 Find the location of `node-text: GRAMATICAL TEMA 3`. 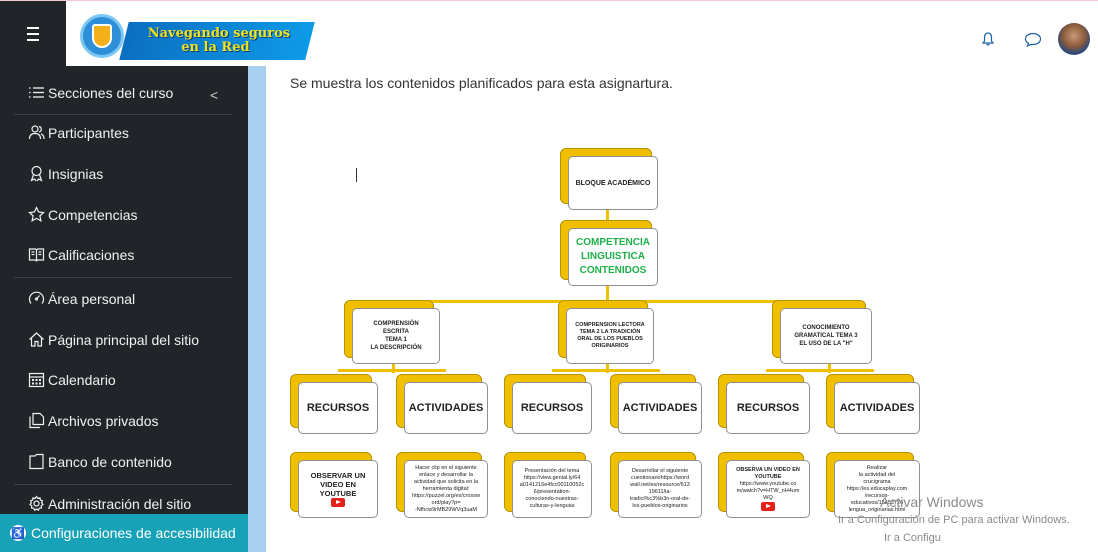

node-text: GRAMATICAL TEMA 3 is located at coordinates (826, 336).